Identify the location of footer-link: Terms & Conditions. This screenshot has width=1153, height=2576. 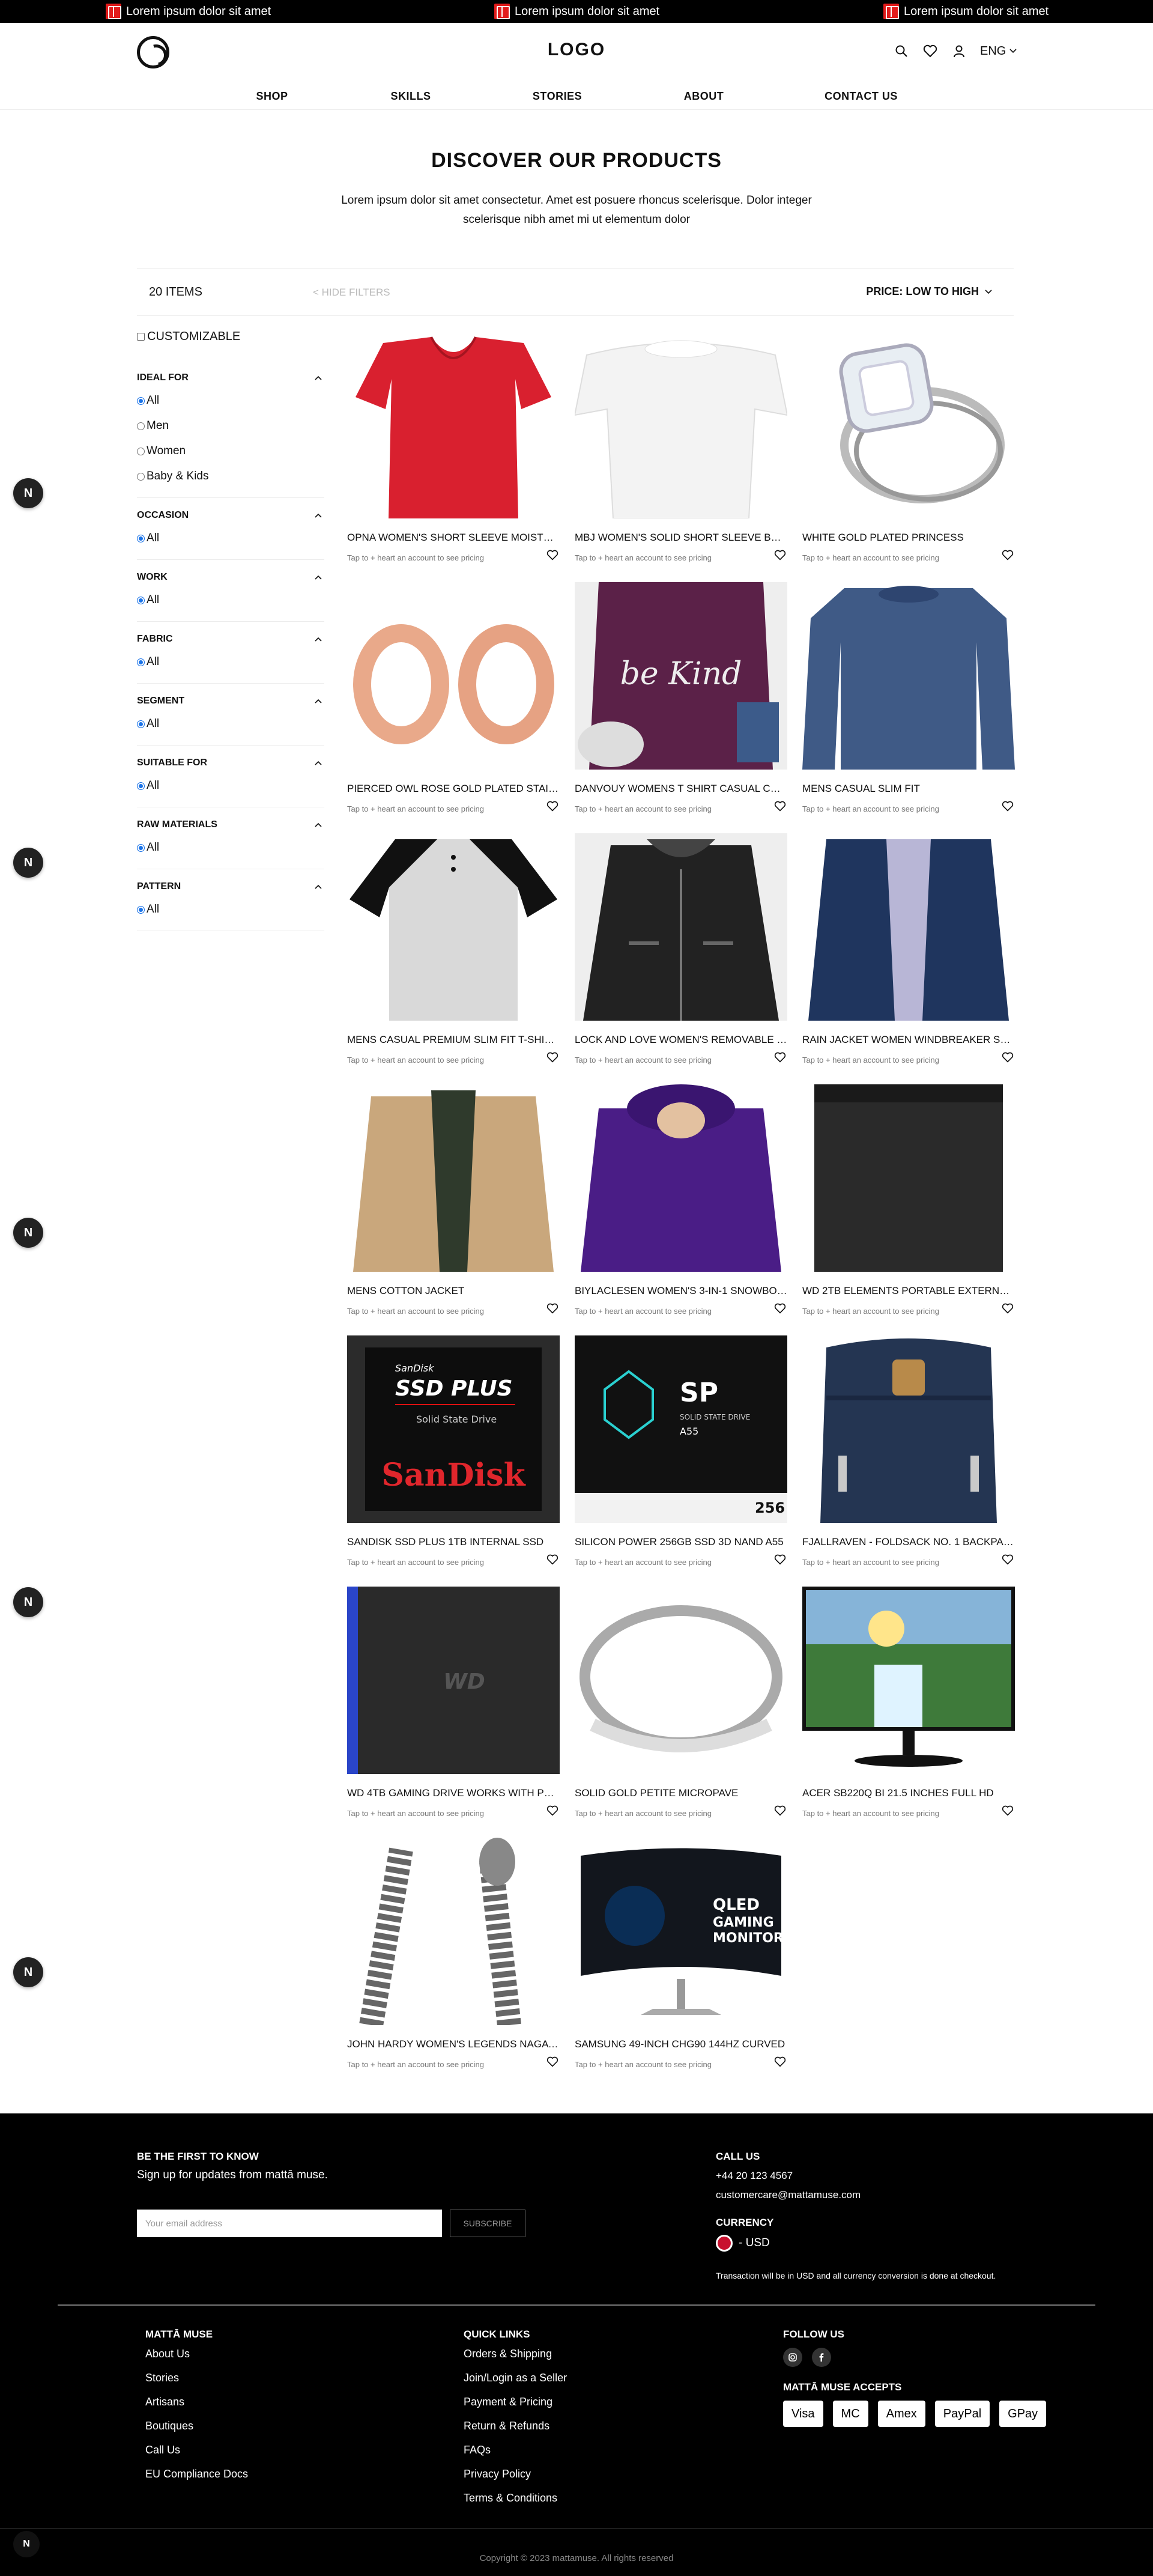
(515, 2498).